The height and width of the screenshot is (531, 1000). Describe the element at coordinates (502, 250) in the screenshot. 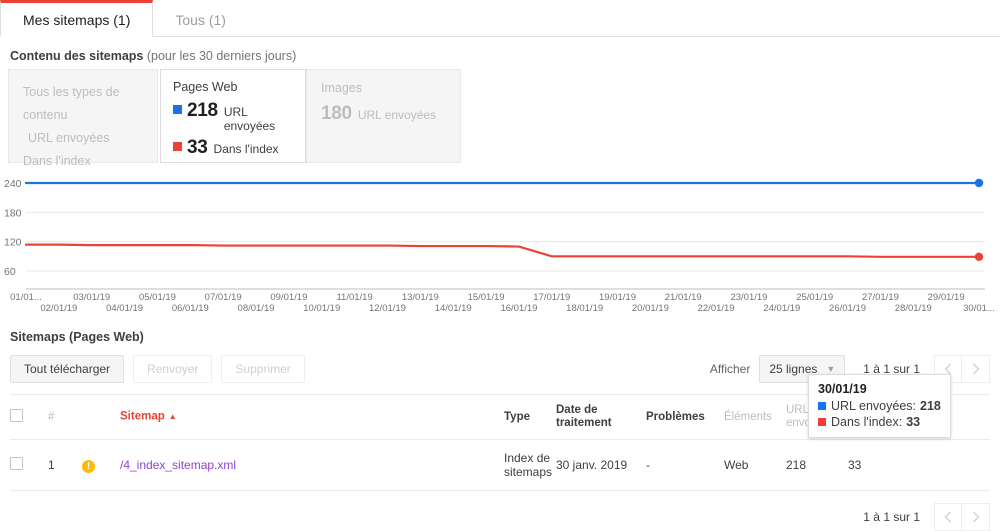

I see `series-line-indexed` at that location.